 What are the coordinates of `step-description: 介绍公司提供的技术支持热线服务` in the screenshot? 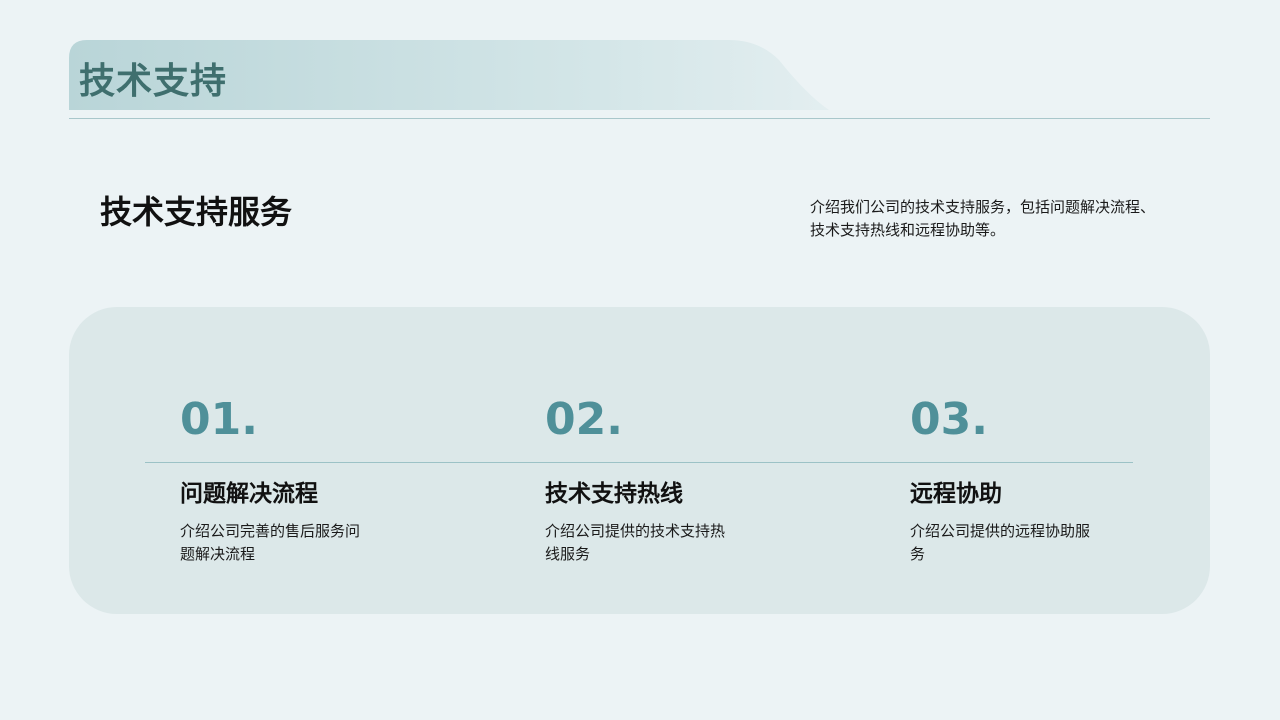 It's located at (635, 542).